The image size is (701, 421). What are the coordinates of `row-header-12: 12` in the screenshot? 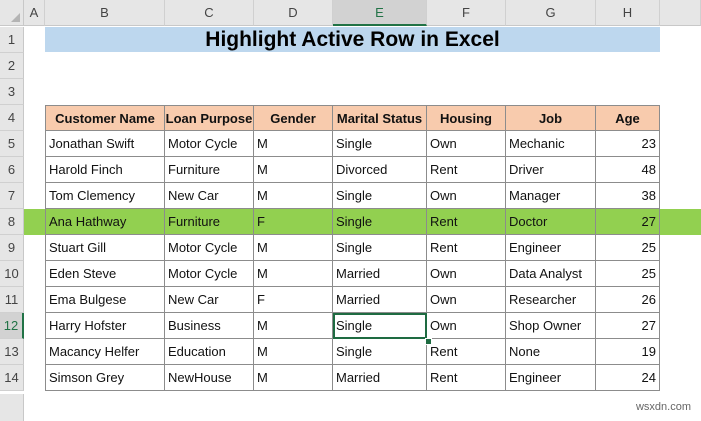 It's located at (12, 326).